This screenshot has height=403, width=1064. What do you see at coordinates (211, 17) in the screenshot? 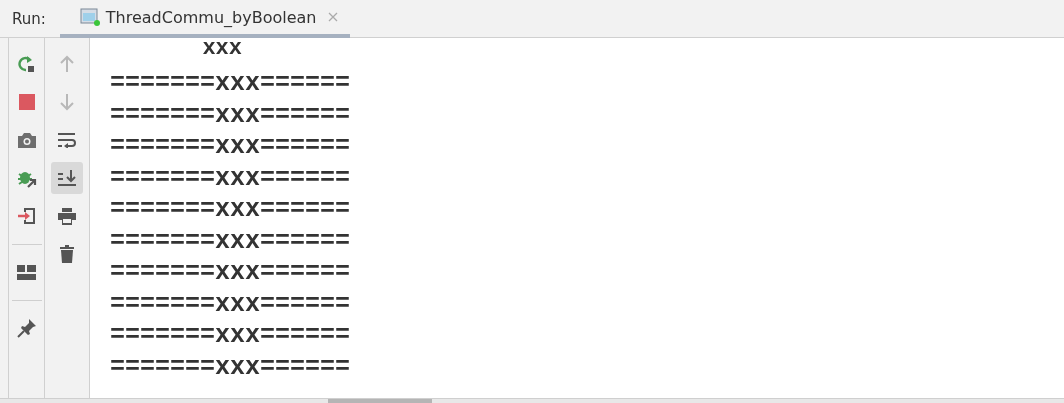
I see `tab-title: ThreadCommu_byBoolean` at bounding box center [211, 17].